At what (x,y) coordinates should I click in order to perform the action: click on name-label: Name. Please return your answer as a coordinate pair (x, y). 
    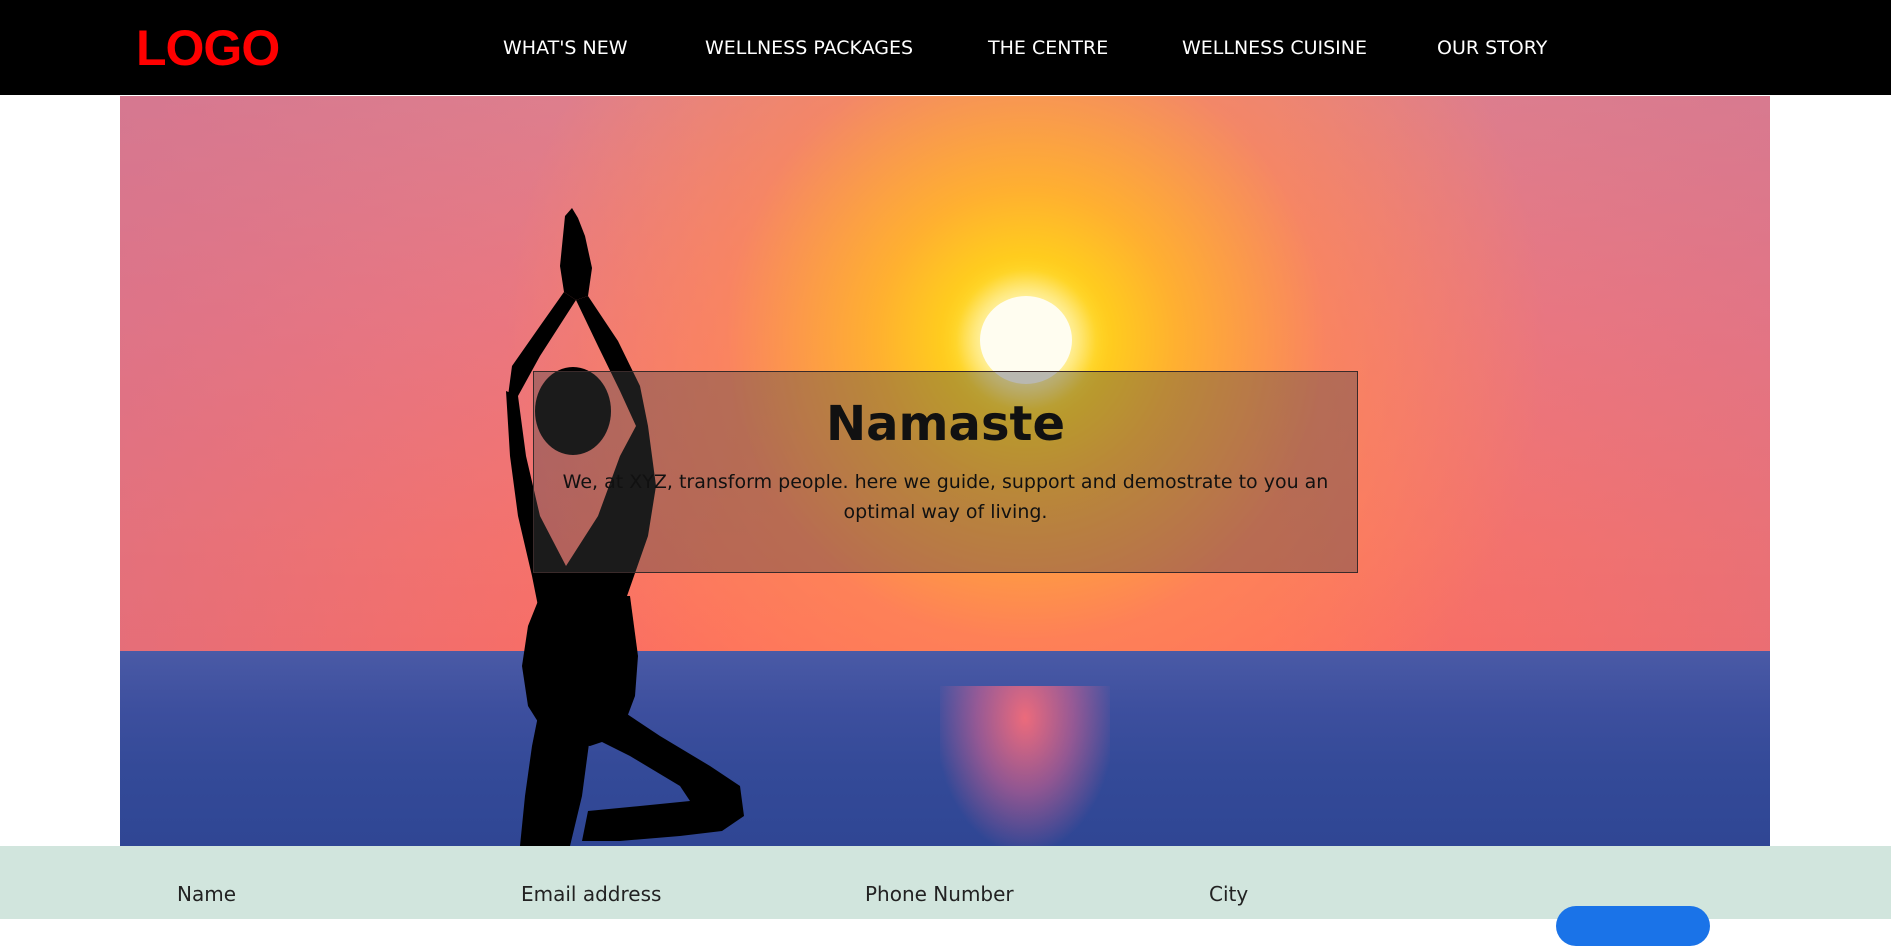
    Looking at the image, I should click on (207, 894).